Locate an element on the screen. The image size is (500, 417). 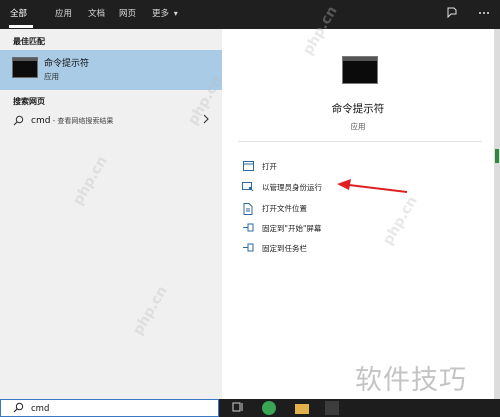
edge-strip is located at coordinates (497, 214).